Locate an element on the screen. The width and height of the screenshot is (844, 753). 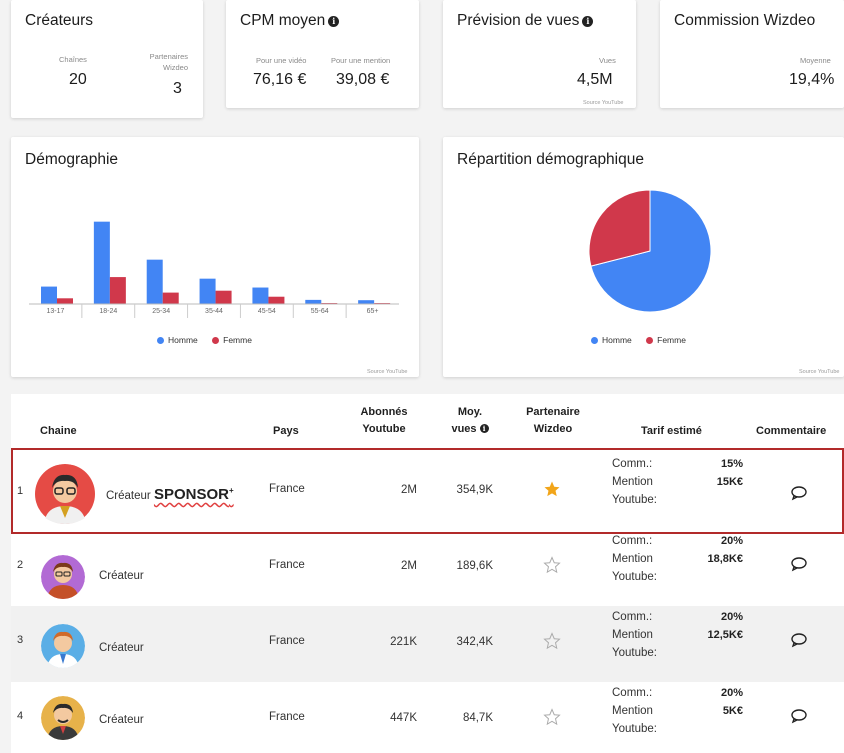
moyenne-label: Moyenne is located at coordinates (815, 60).